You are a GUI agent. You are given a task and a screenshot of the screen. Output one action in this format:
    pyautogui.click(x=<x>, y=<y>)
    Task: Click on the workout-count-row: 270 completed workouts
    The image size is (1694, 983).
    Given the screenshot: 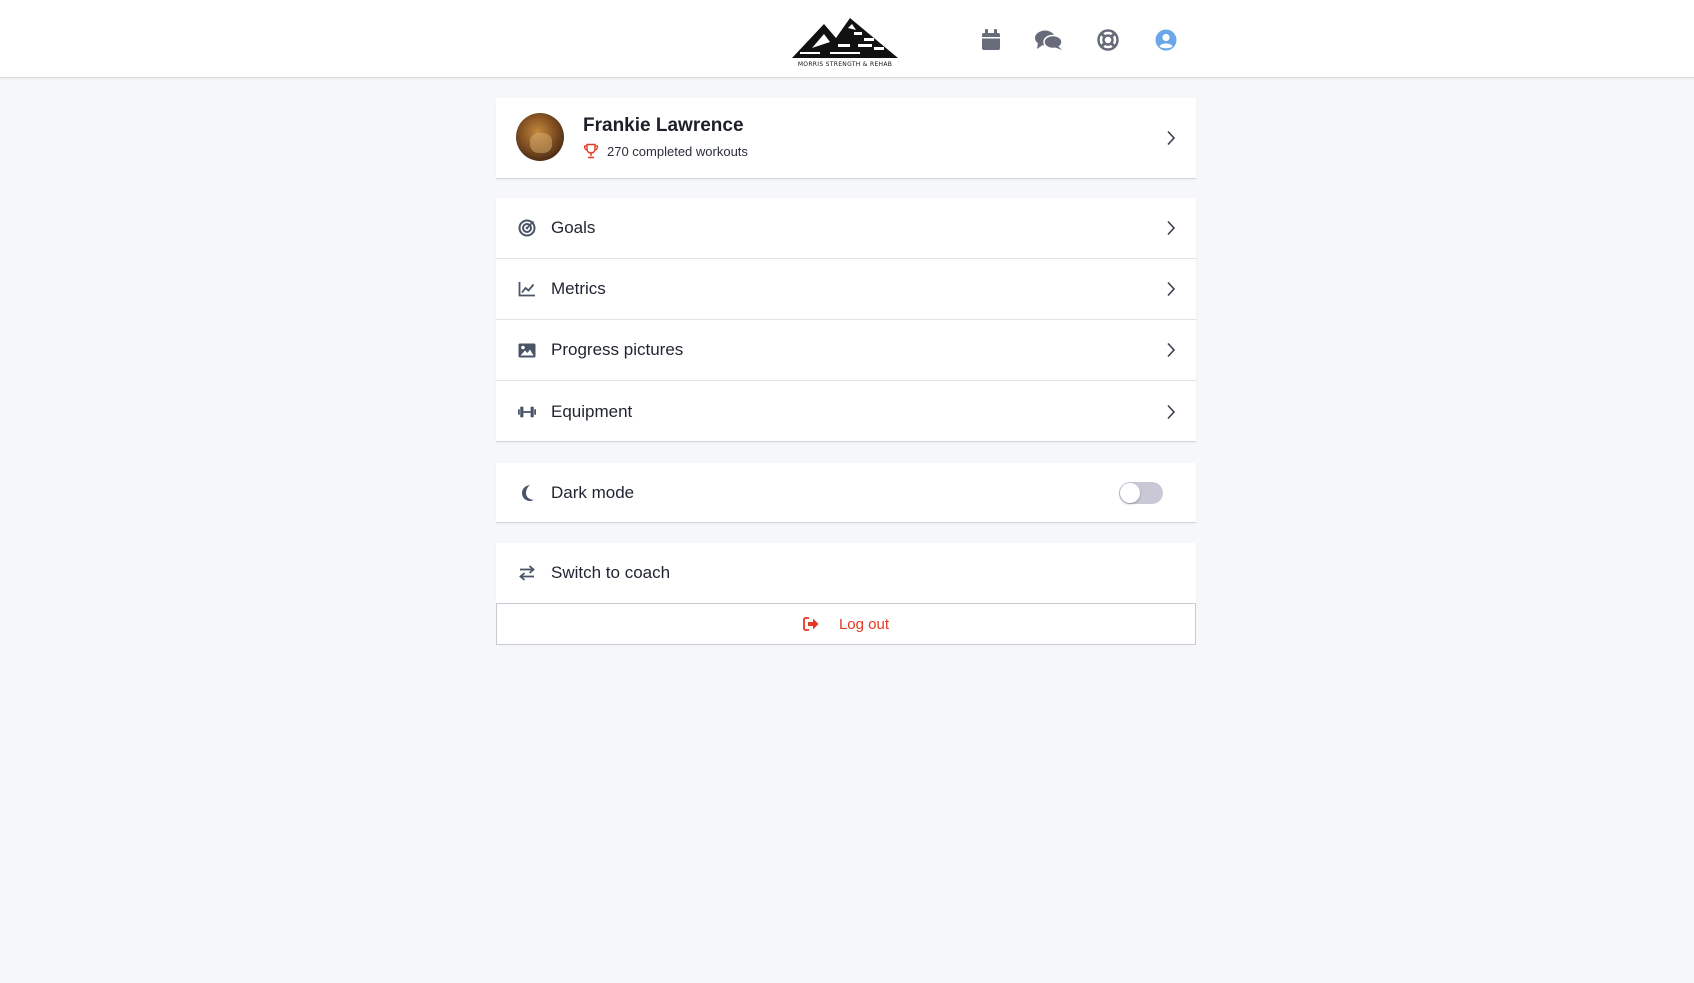 What is the action you would take?
    pyautogui.click(x=665, y=151)
    